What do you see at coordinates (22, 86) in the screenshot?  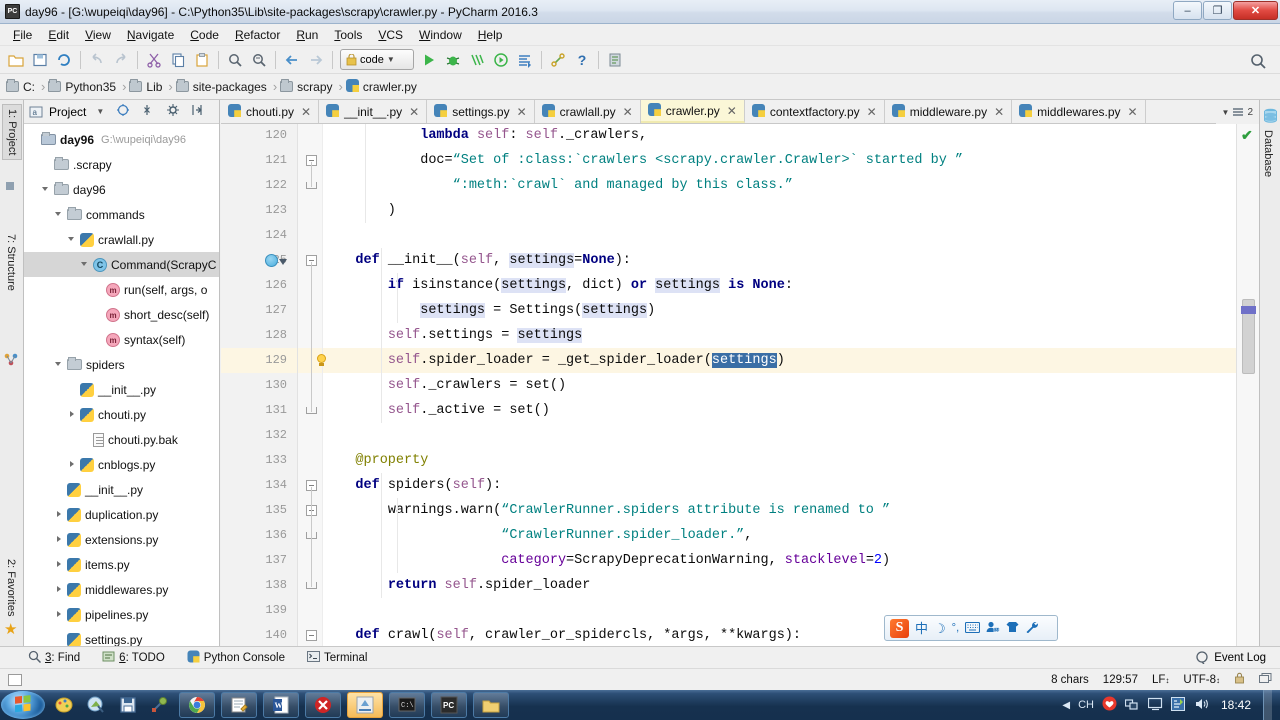 I see `breadcrumb-item: C:` at bounding box center [22, 86].